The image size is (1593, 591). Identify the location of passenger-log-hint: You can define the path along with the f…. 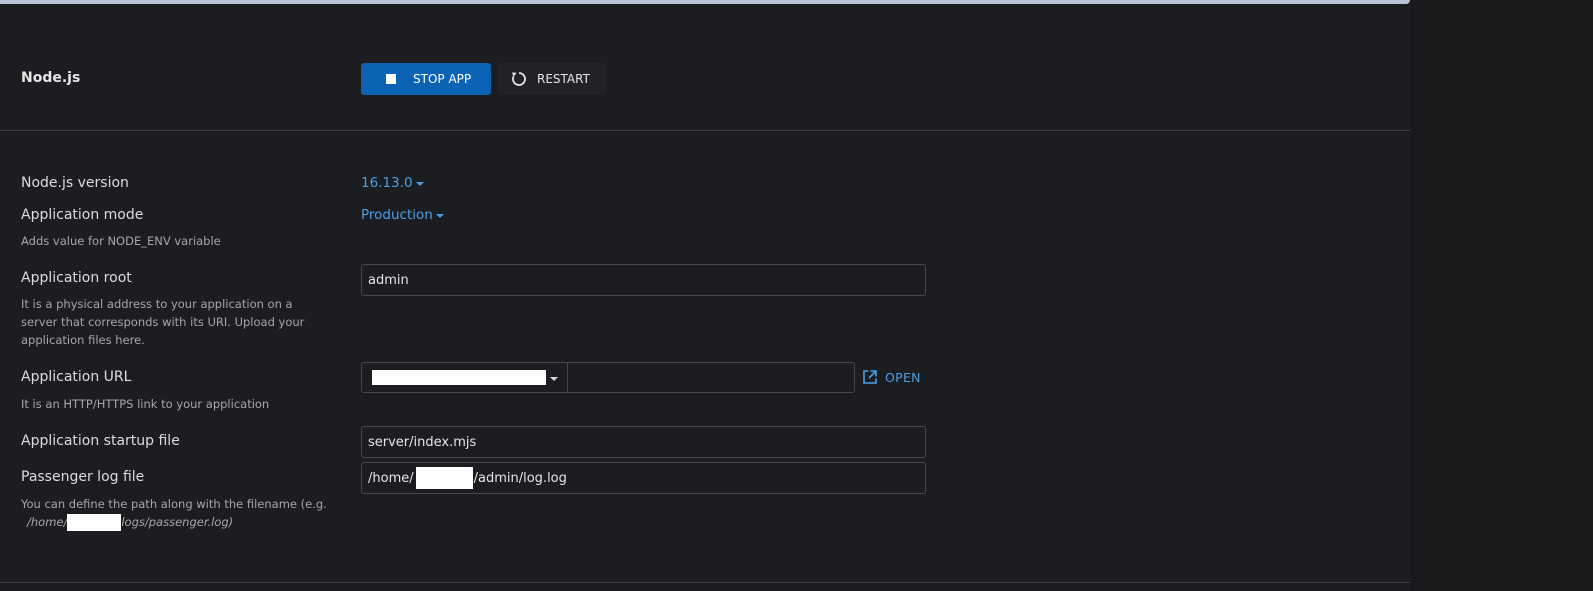
(191, 513).